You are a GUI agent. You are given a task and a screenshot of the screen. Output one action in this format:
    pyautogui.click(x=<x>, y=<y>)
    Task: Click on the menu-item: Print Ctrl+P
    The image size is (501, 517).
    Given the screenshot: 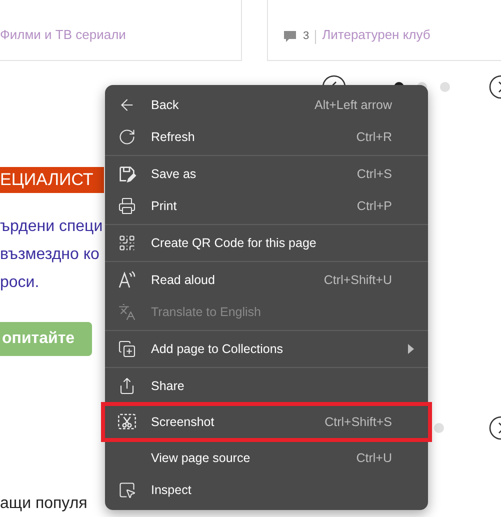 What is the action you would take?
    pyautogui.click(x=266, y=206)
    